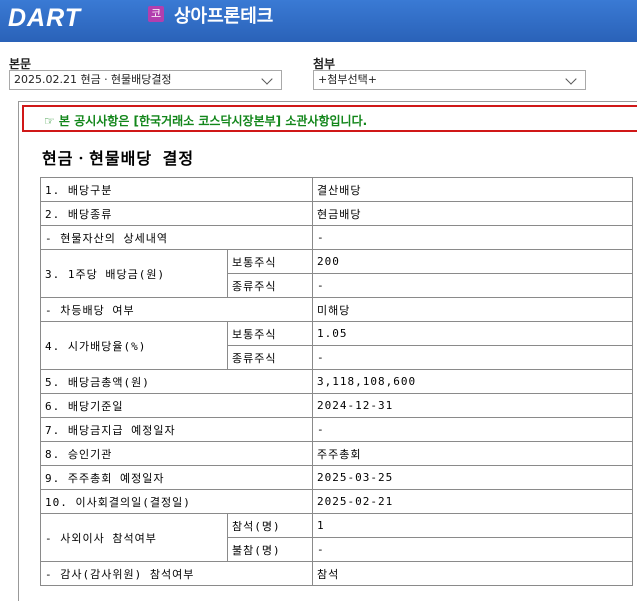 The width and height of the screenshot is (637, 601). What do you see at coordinates (472, 453) in the screenshot?
I see `row-value: 주주총회` at bounding box center [472, 453].